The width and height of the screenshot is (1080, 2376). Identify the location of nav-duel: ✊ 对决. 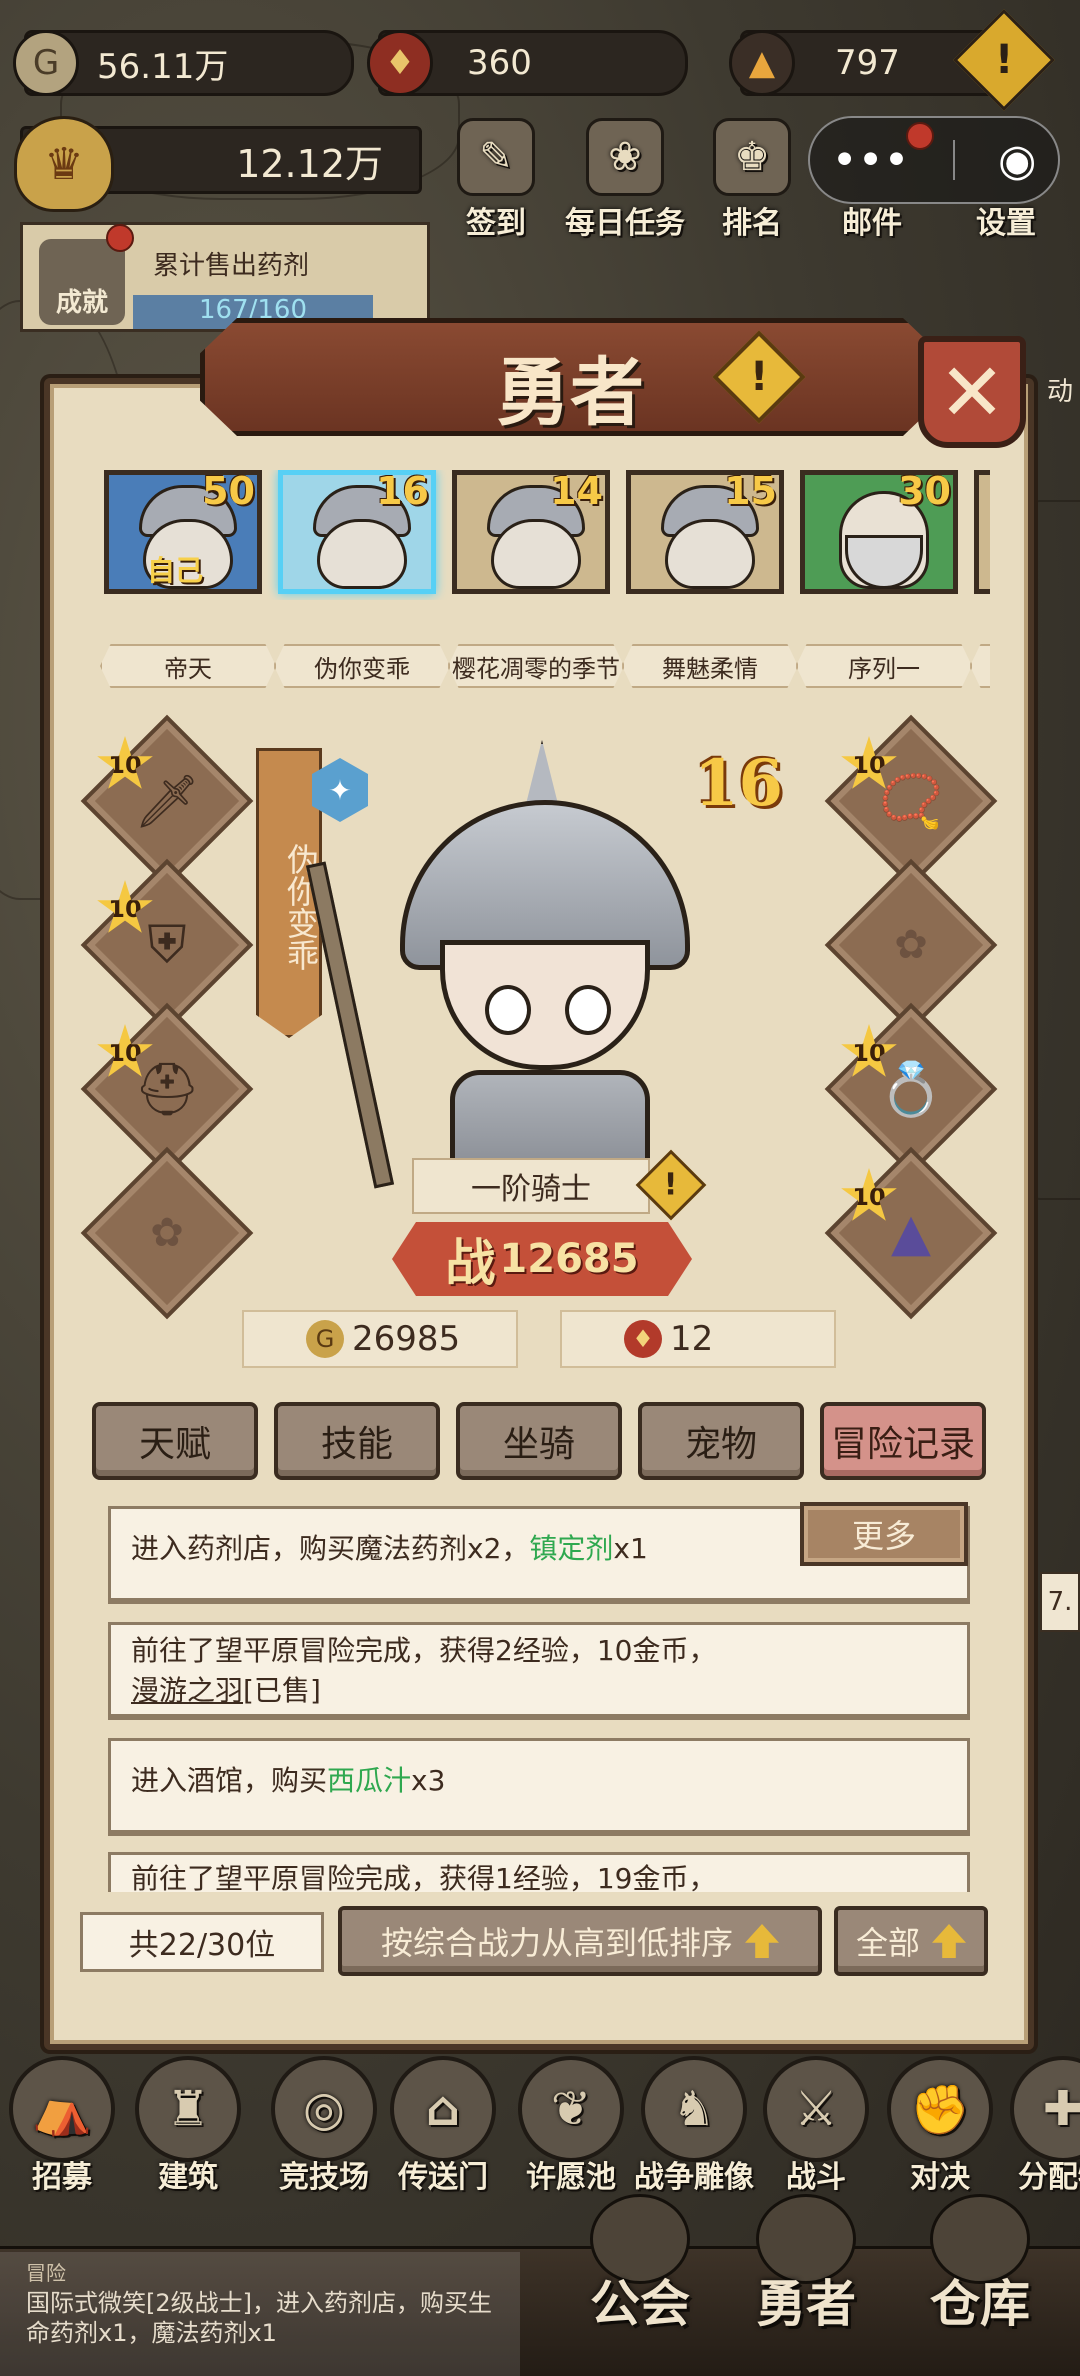
(940, 2126).